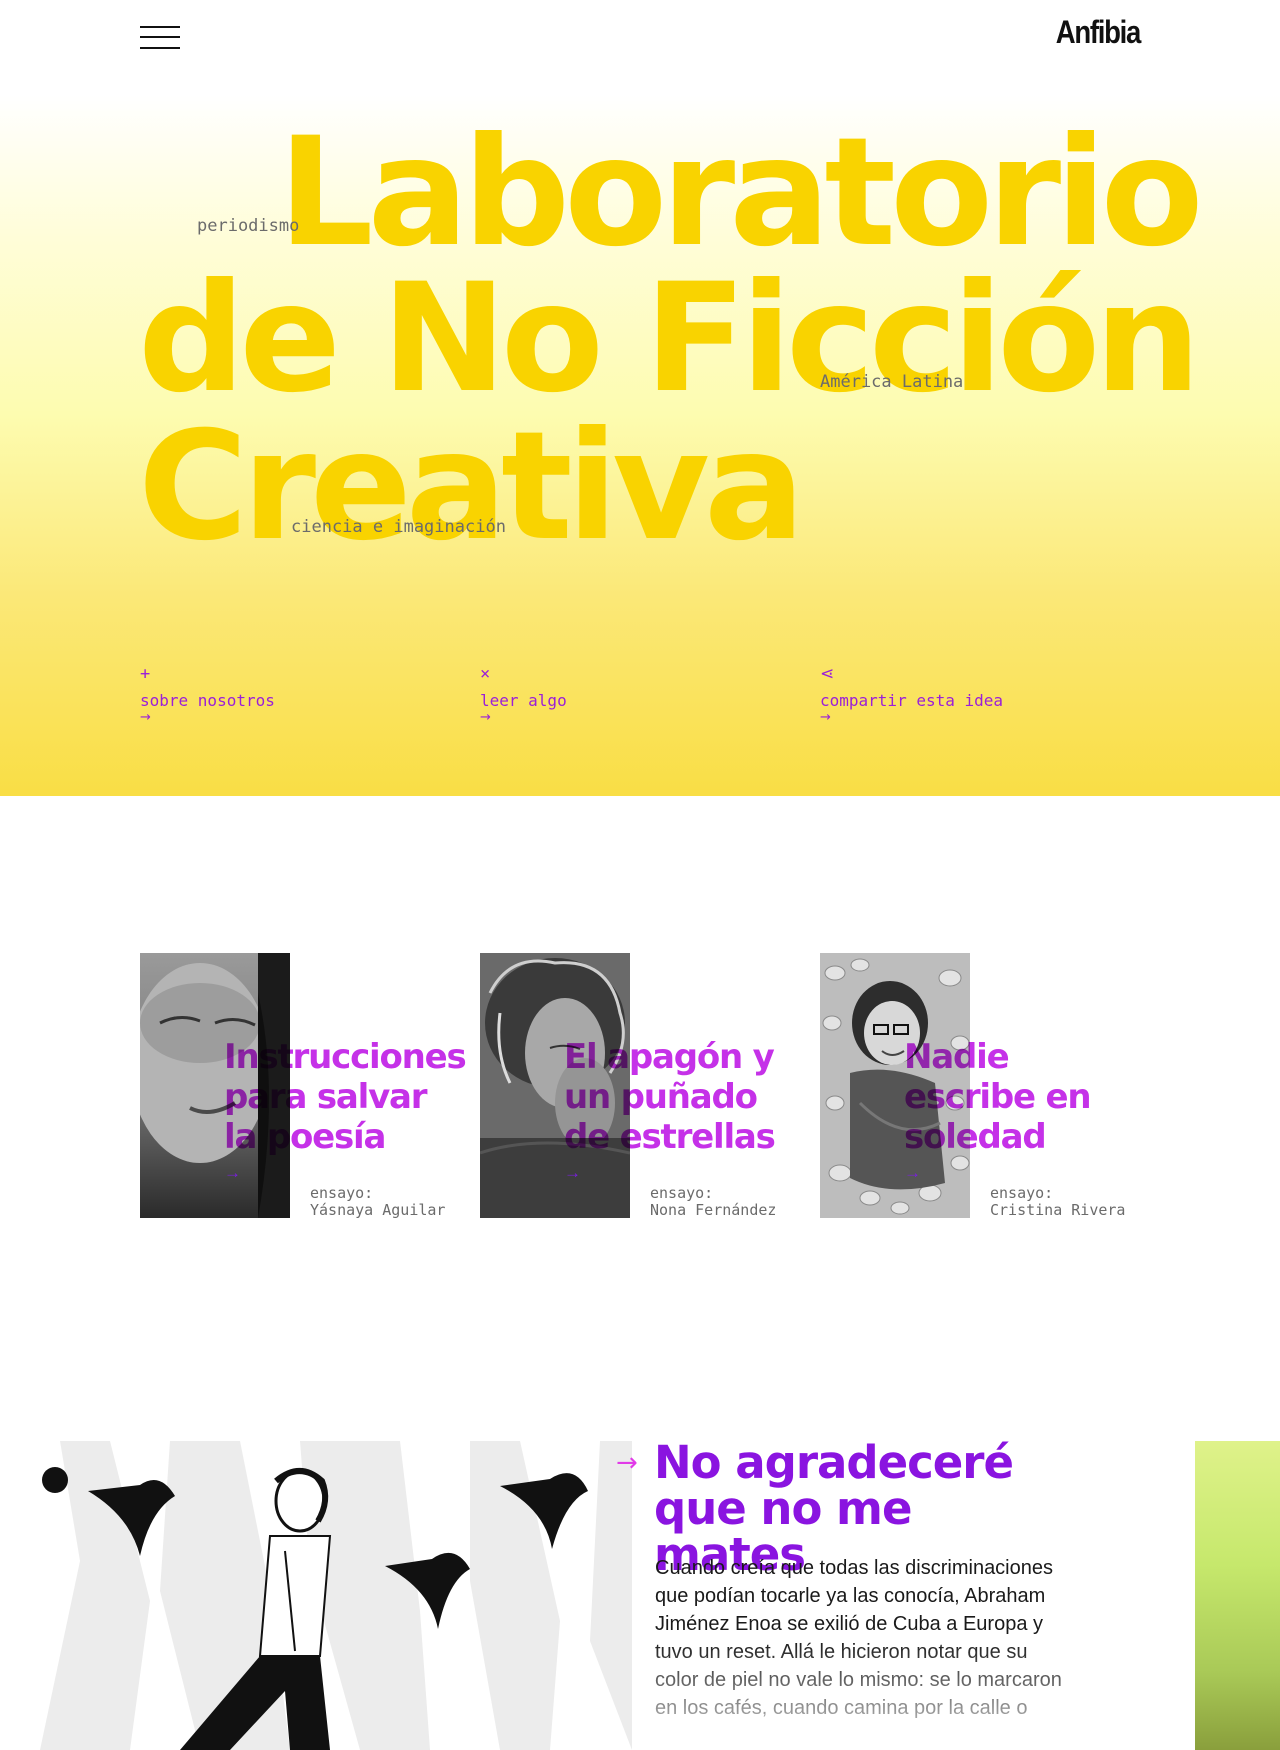 The width and height of the screenshot is (1280, 1750). I want to click on hero-title-line-3: Creativa, so click(471, 487).